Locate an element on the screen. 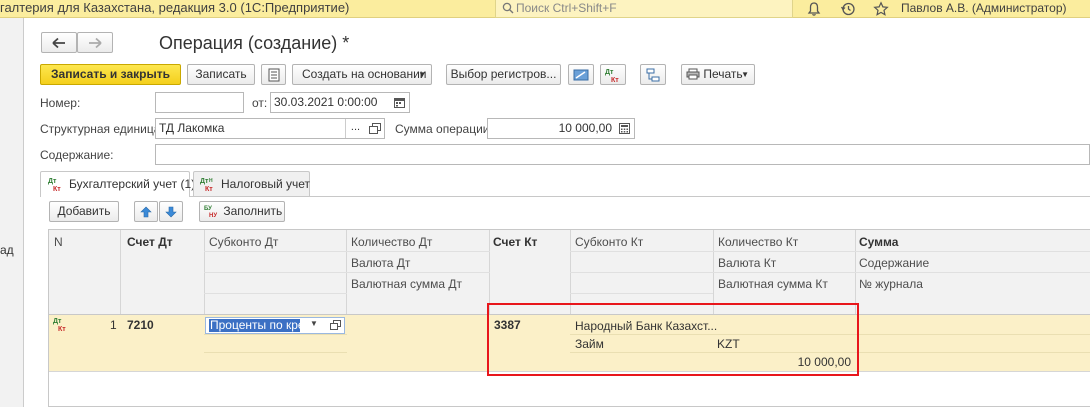  date-label: от: is located at coordinates (260, 103).